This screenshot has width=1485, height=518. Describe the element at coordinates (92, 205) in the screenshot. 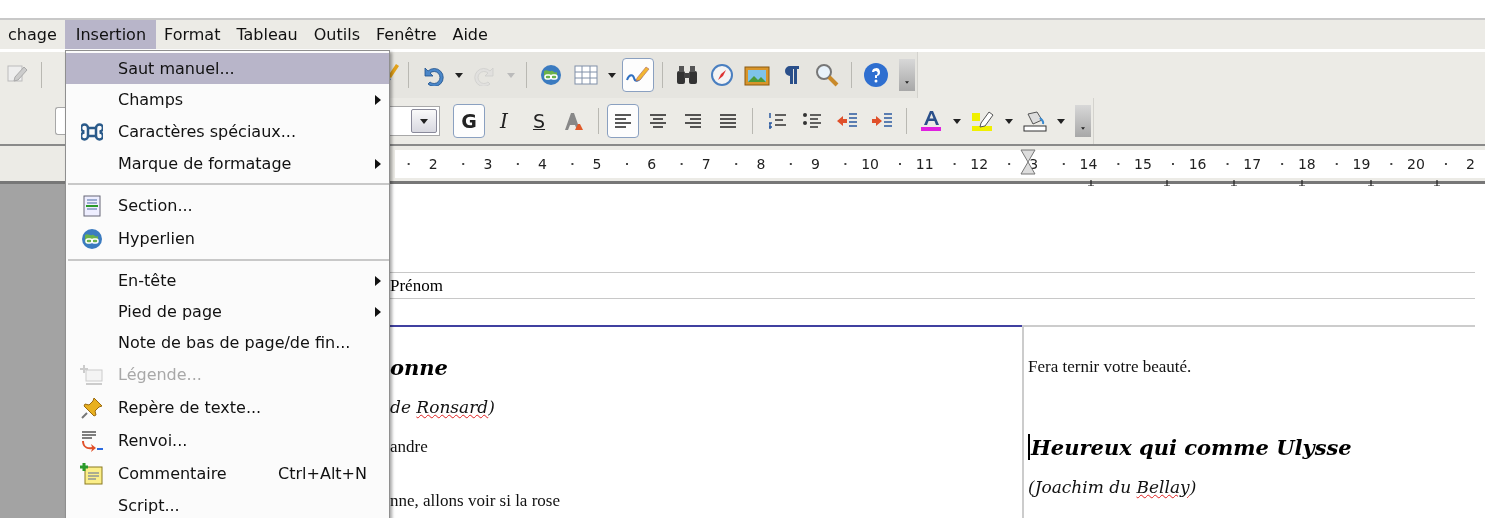

I see `document-section-icon` at that location.